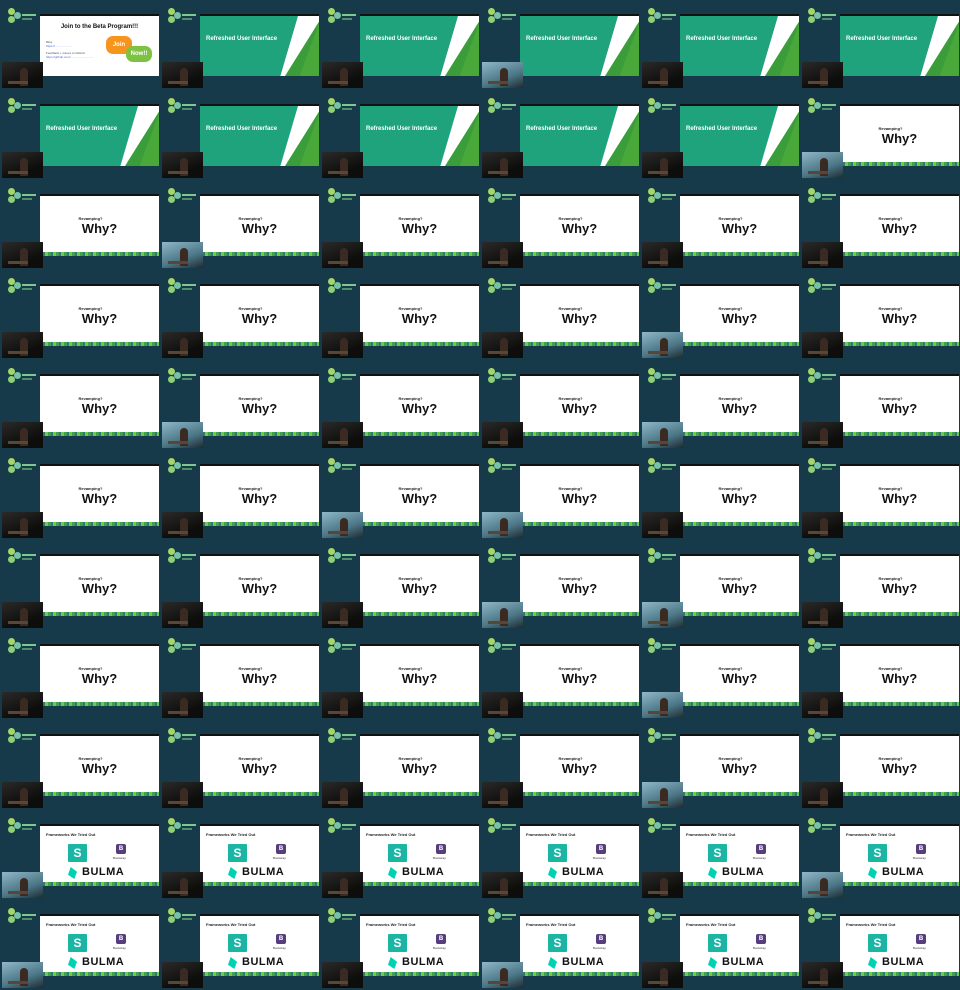 The image size is (960, 990). Describe the element at coordinates (400, 585) in the screenshot. I see `thumbnail-39: Revamping? Why?` at that location.